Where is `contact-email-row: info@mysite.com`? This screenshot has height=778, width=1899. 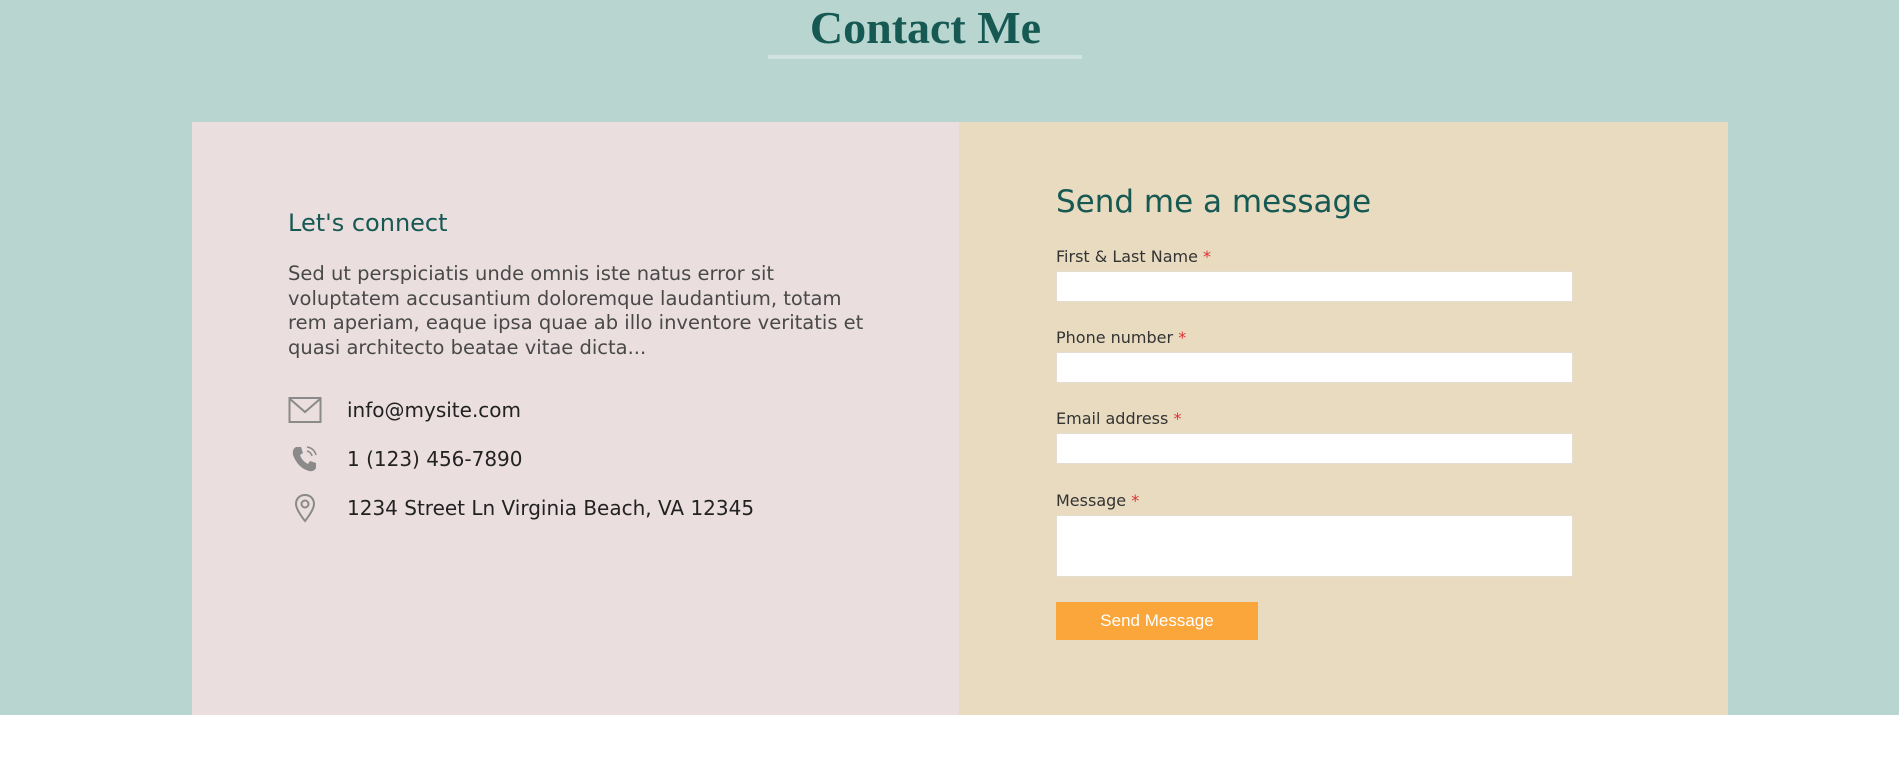 contact-email-row: info@mysite.com is located at coordinates (404, 410).